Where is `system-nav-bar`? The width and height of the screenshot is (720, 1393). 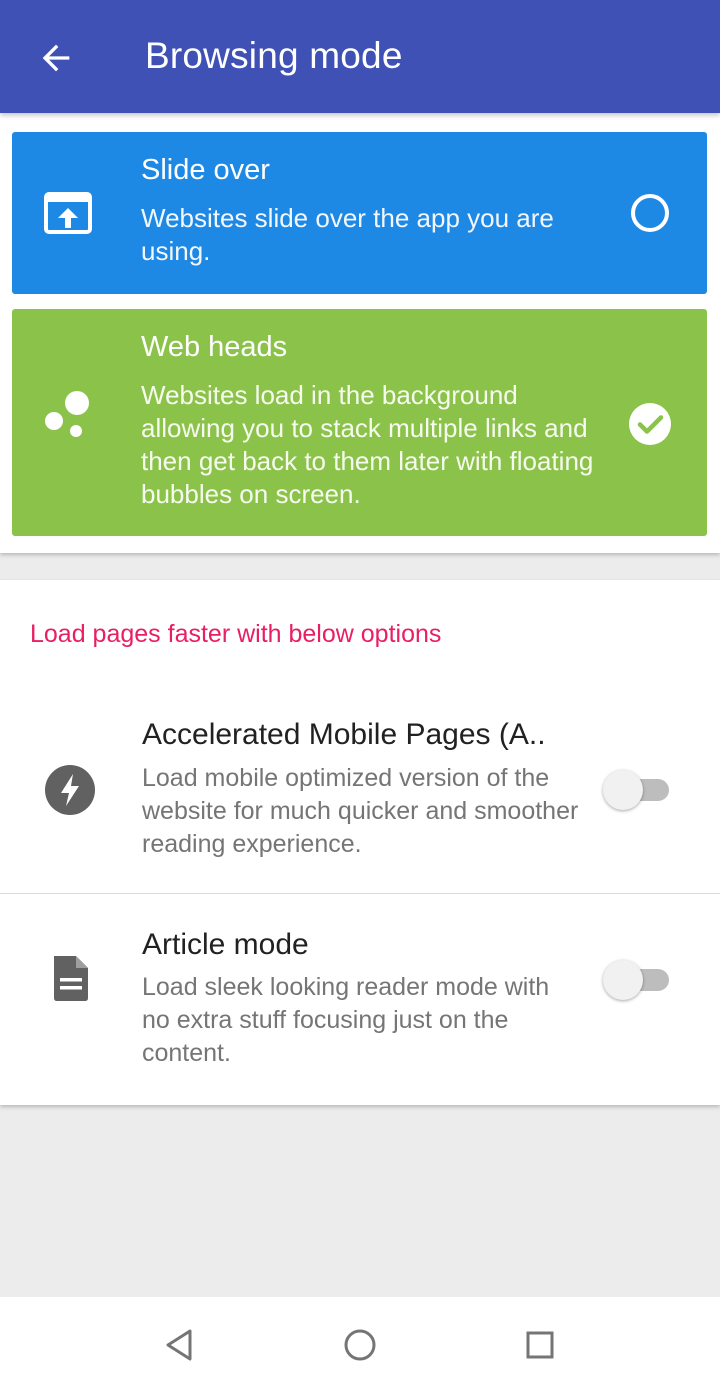
system-nav-bar is located at coordinates (360, 1345).